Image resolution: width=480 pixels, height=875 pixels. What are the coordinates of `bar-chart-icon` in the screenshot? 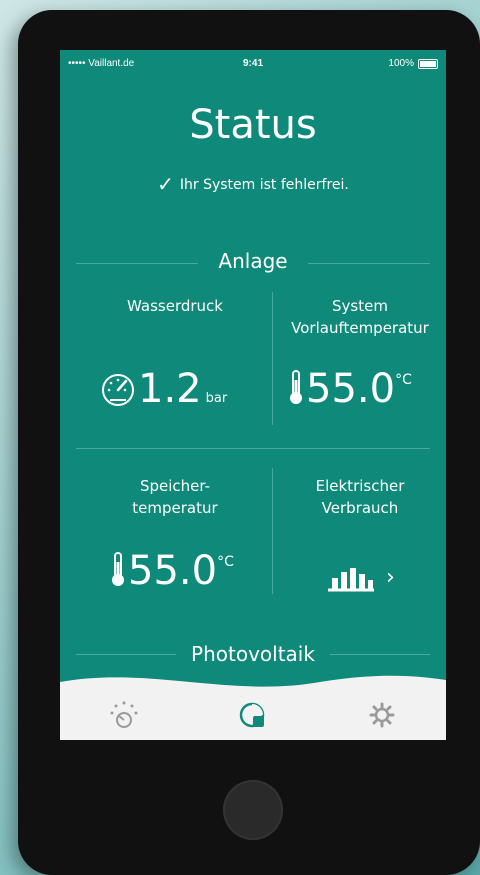 It's located at (351, 580).